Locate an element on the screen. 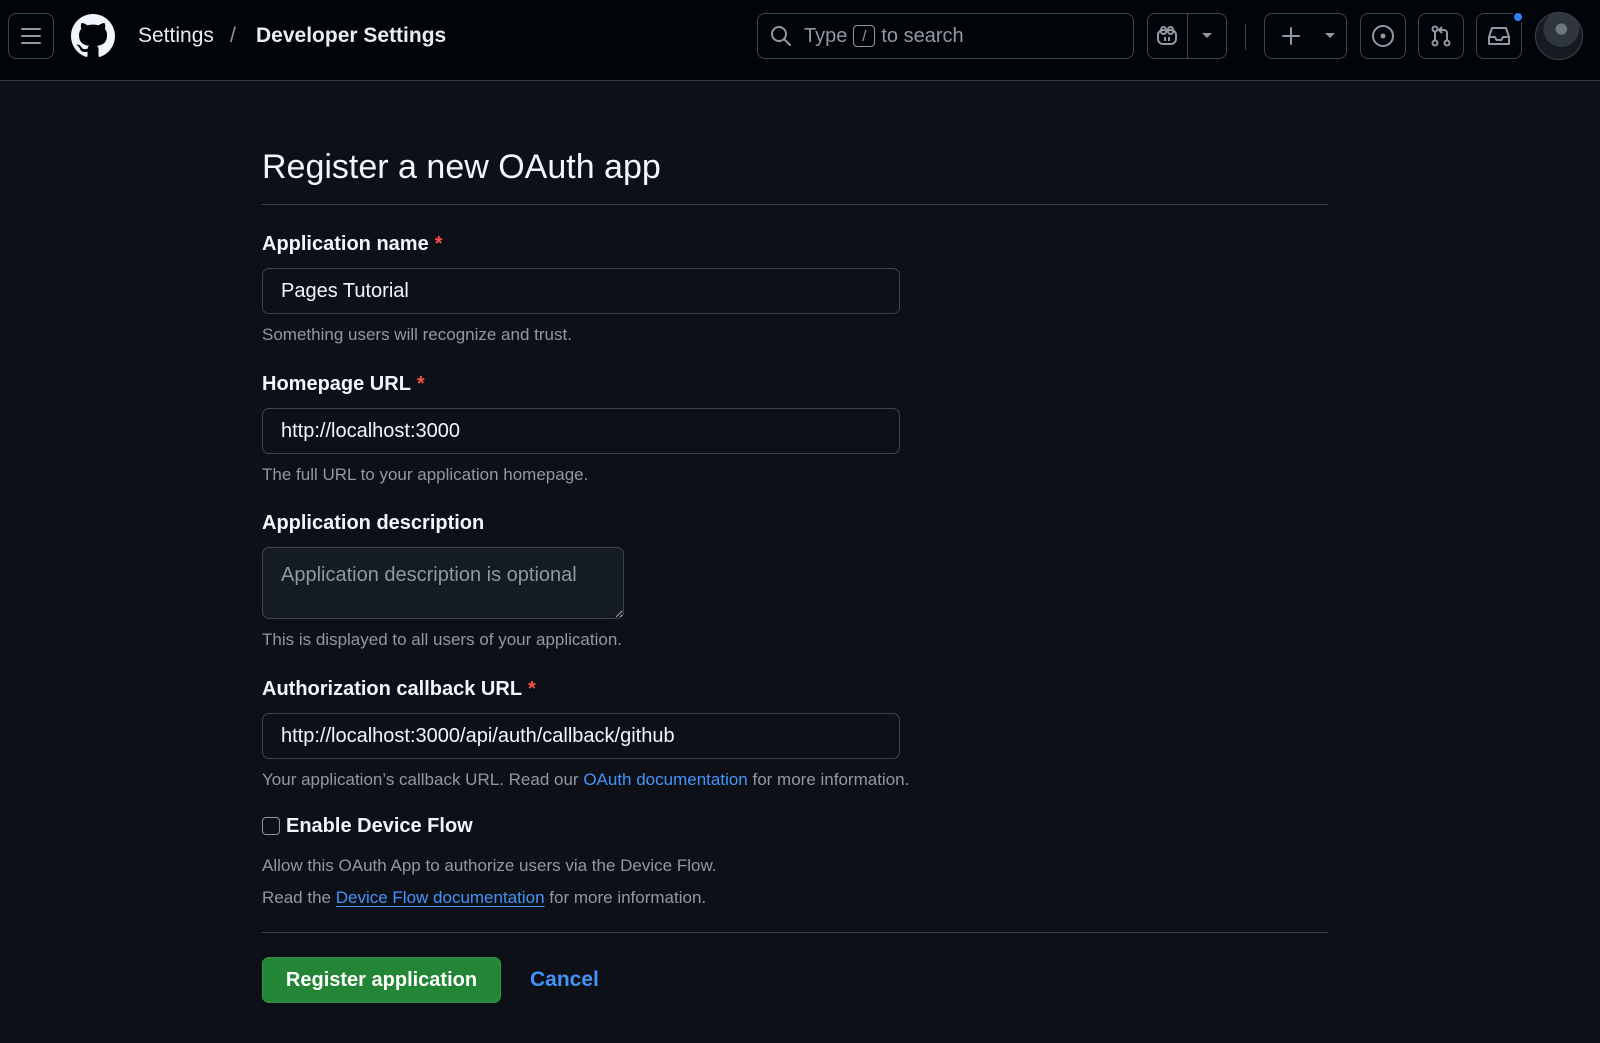 The height and width of the screenshot is (1043, 1600). copilot-menu-button is located at coordinates (1206, 36).